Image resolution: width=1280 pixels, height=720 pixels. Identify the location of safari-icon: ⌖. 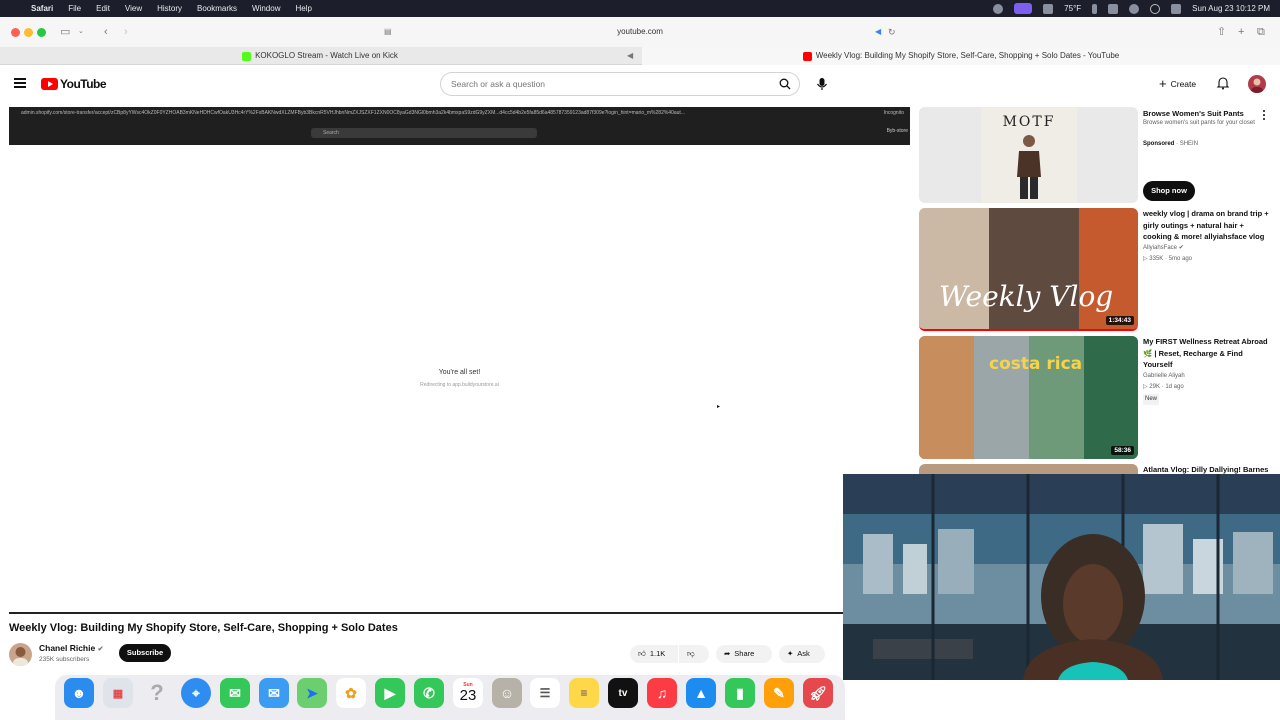
(196, 693).